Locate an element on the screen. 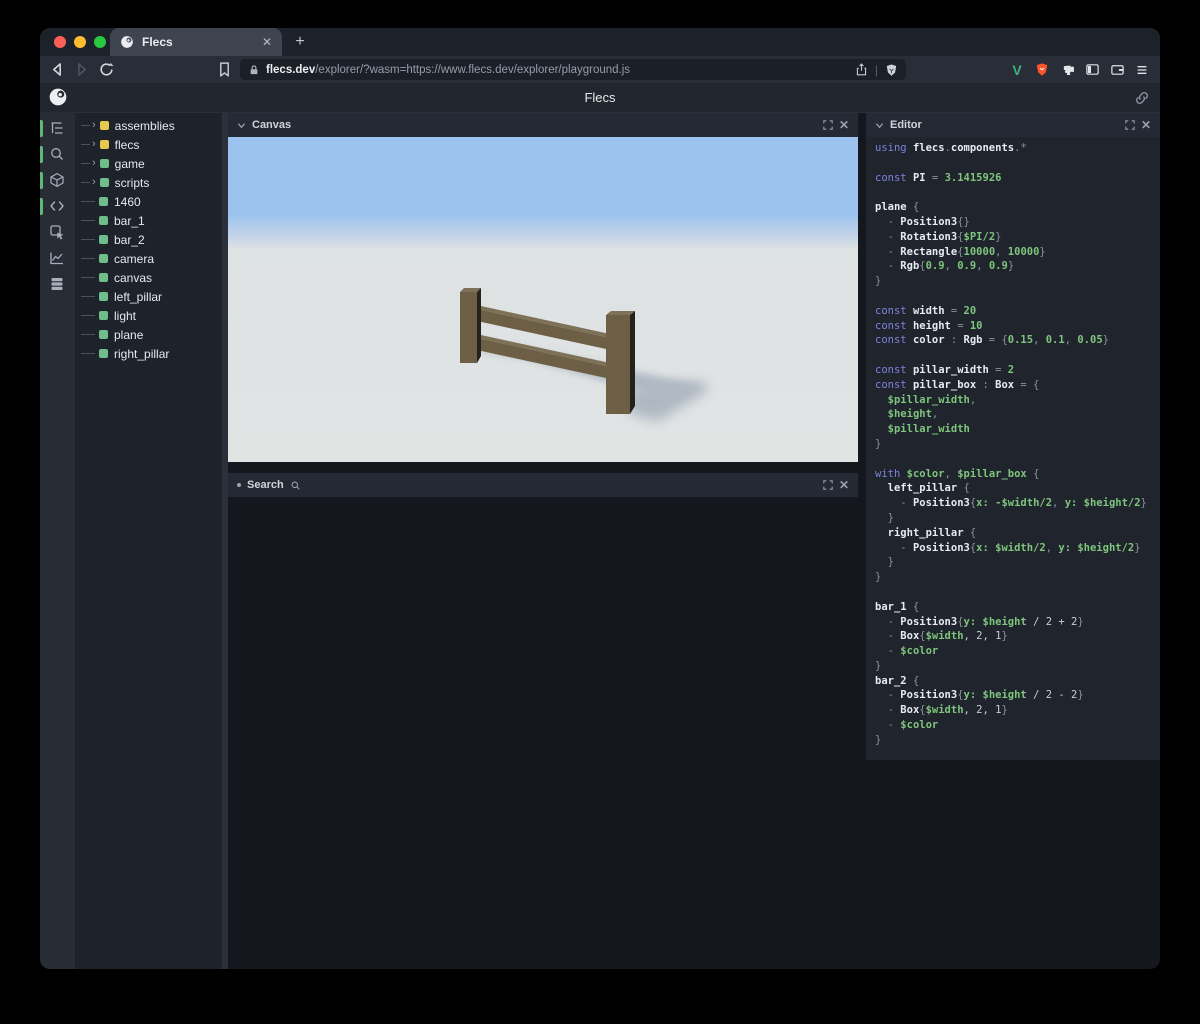  cube-icon-button is located at coordinates (57, 181).